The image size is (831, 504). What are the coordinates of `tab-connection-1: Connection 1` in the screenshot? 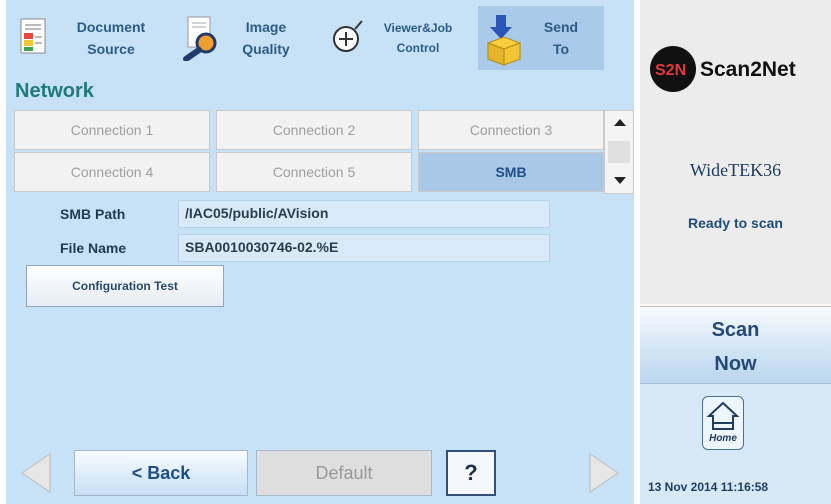 It's located at (112, 130).